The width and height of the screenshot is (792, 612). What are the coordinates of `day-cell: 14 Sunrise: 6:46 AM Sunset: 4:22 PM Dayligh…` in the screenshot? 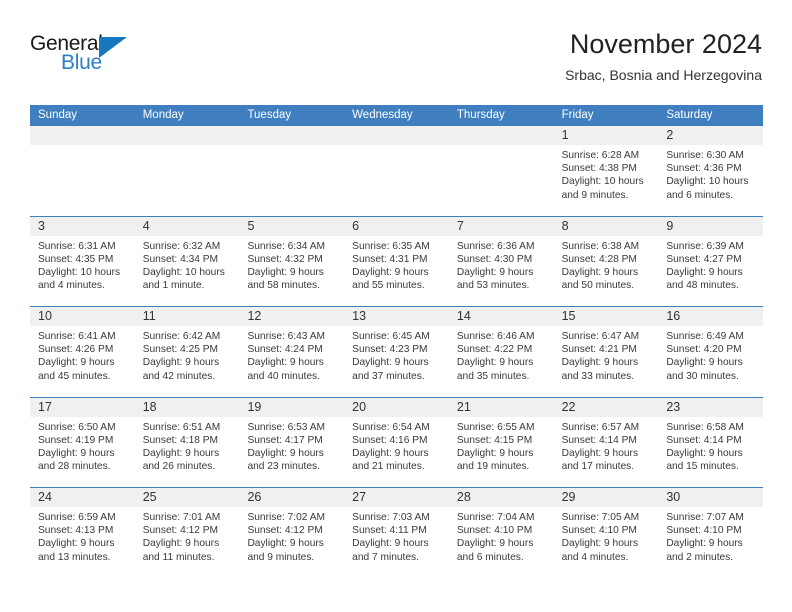 It's located at (501, 352).